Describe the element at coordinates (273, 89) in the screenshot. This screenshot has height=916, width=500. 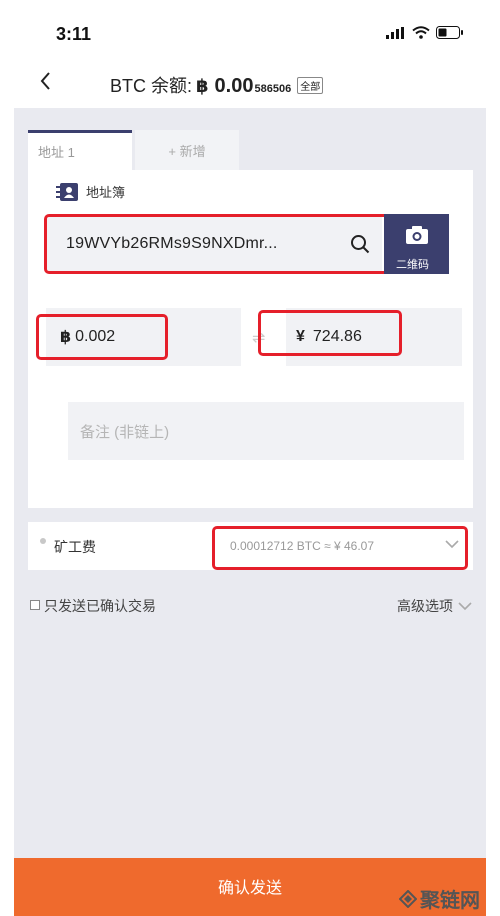
I see `balance-small-digits: 586506` at that location.